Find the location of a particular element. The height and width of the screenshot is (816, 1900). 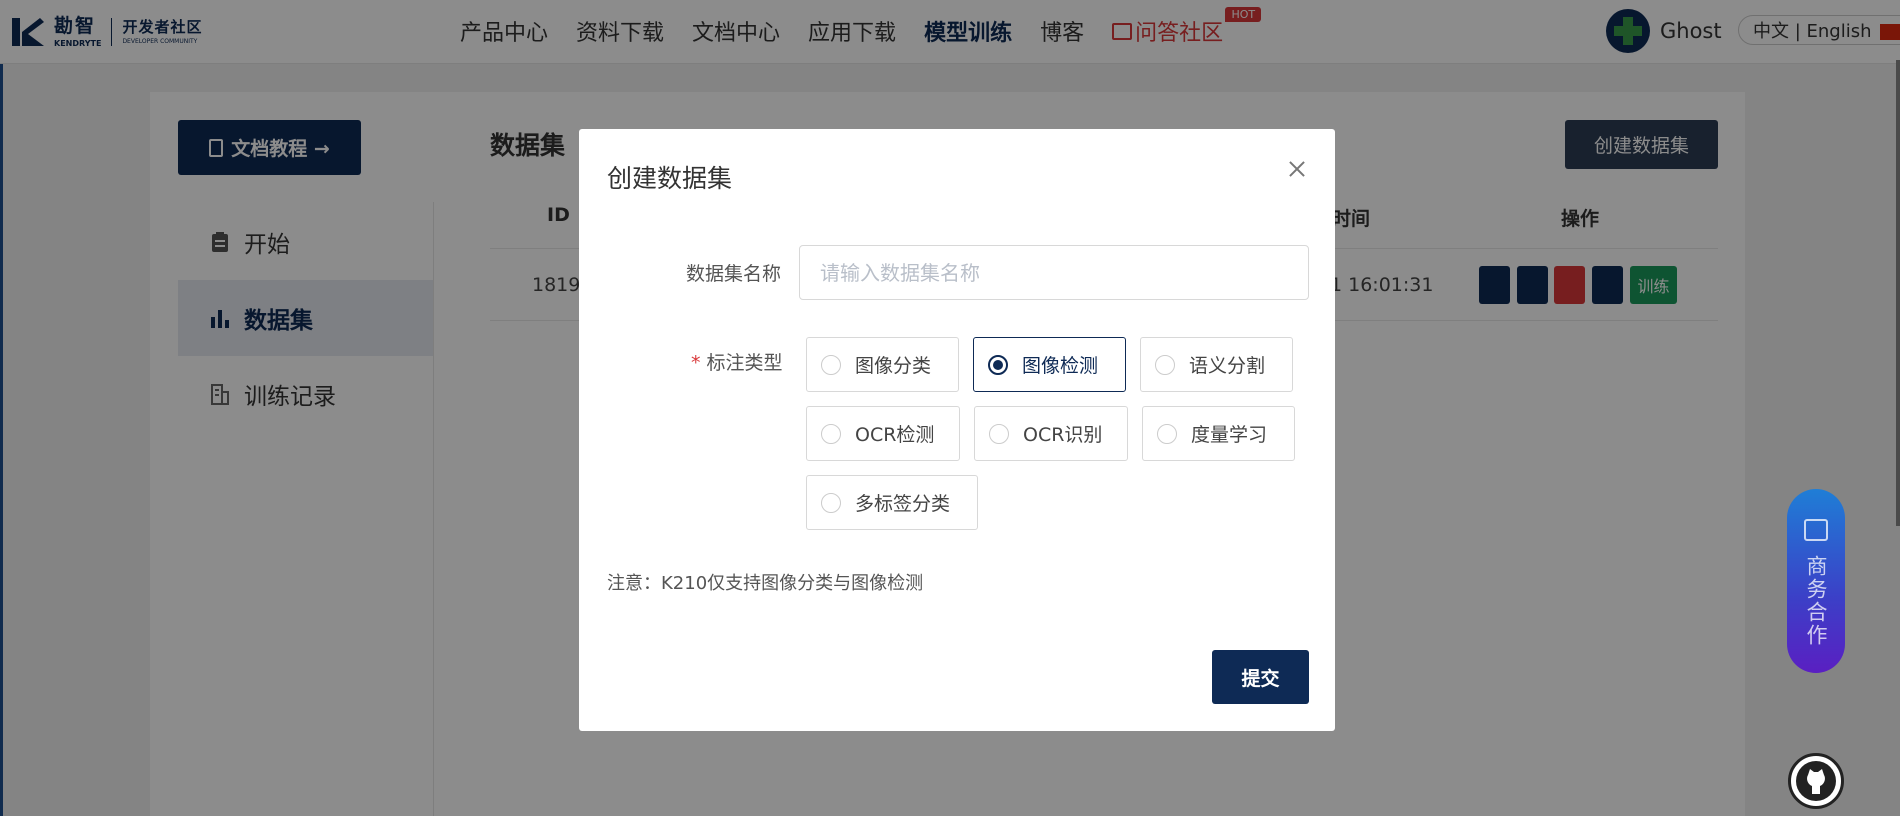

radio-label: OCR识别 is located at coordinates (1063, 435).